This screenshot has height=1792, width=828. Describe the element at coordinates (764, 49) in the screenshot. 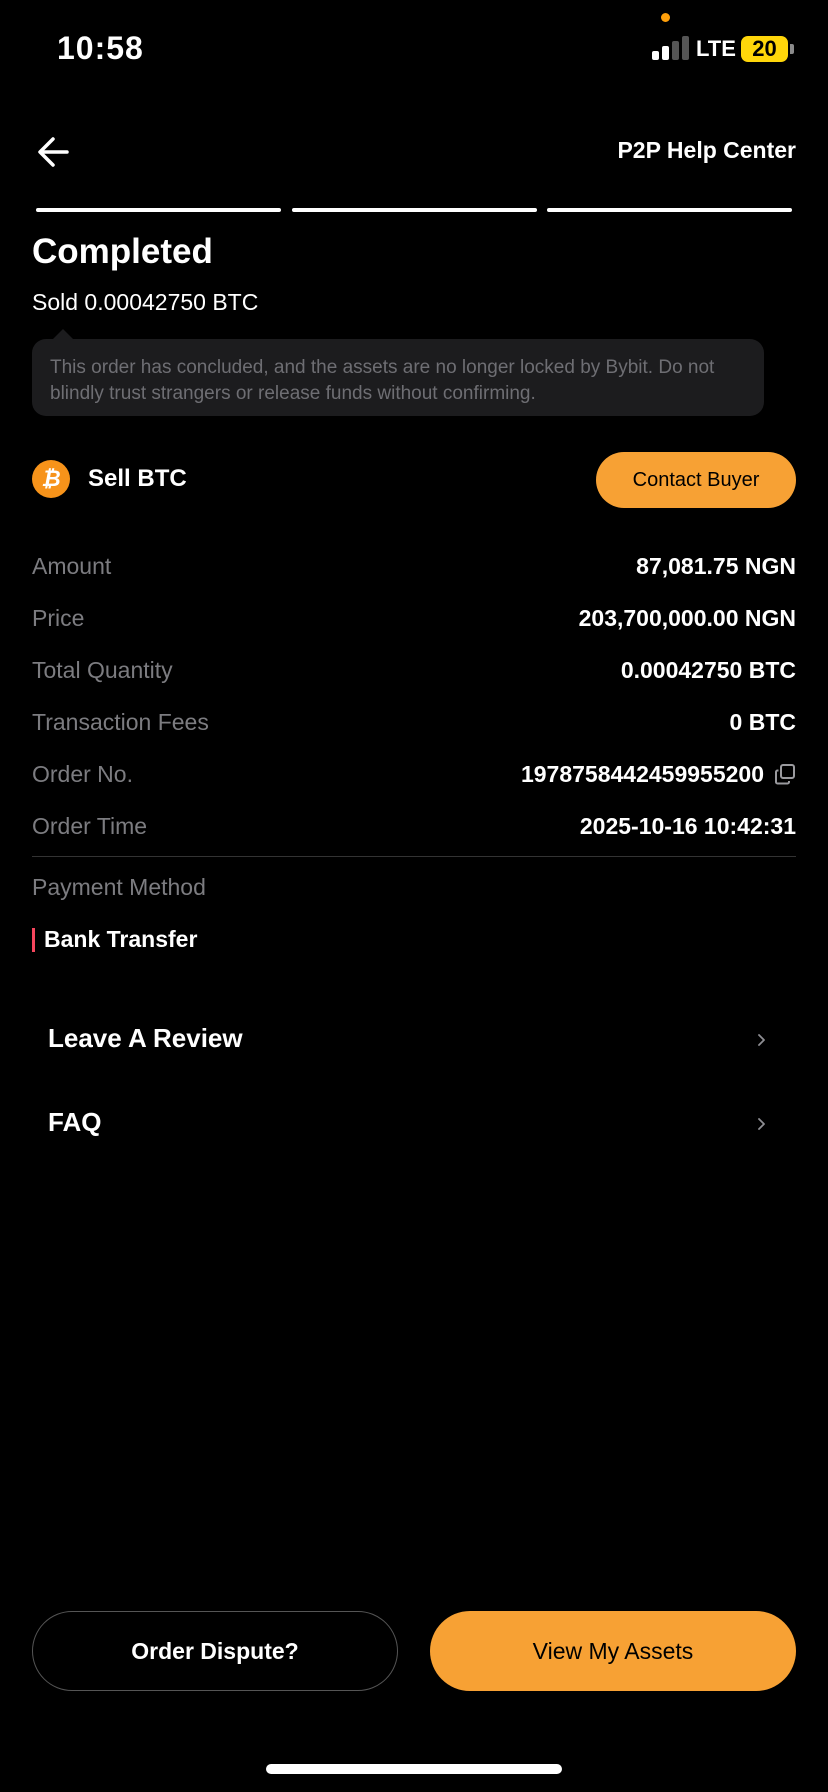

I see `battery-icon: 20` at that location.